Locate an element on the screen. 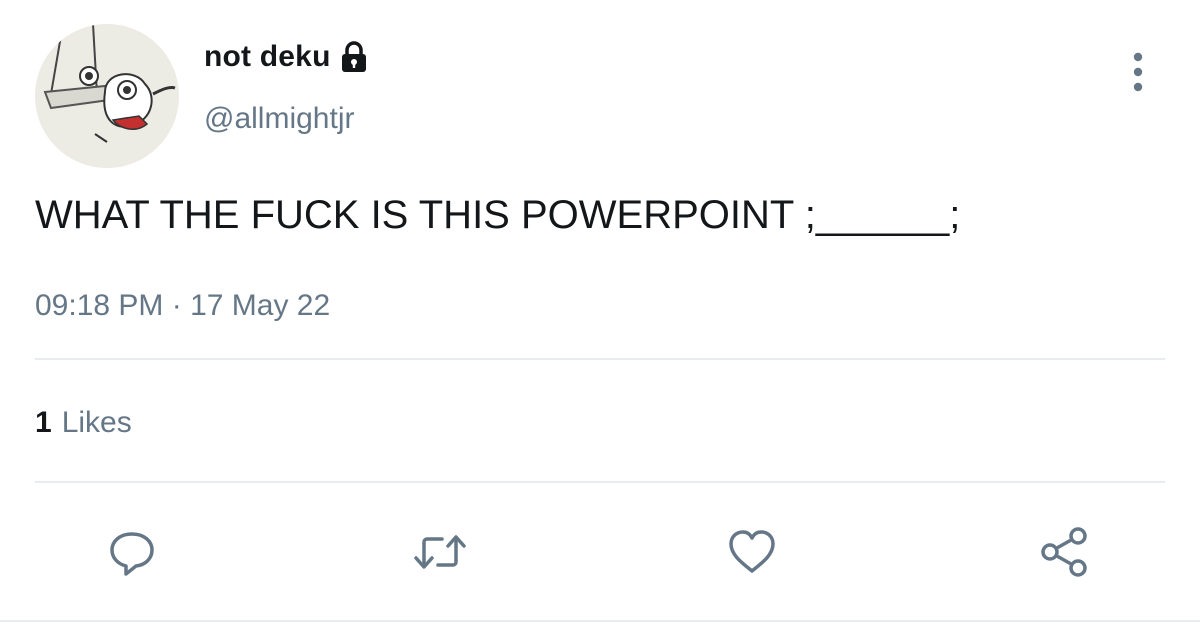 The image size is (1200, 637). user-handle: @allmightjr is located at coordinates (279, 119).